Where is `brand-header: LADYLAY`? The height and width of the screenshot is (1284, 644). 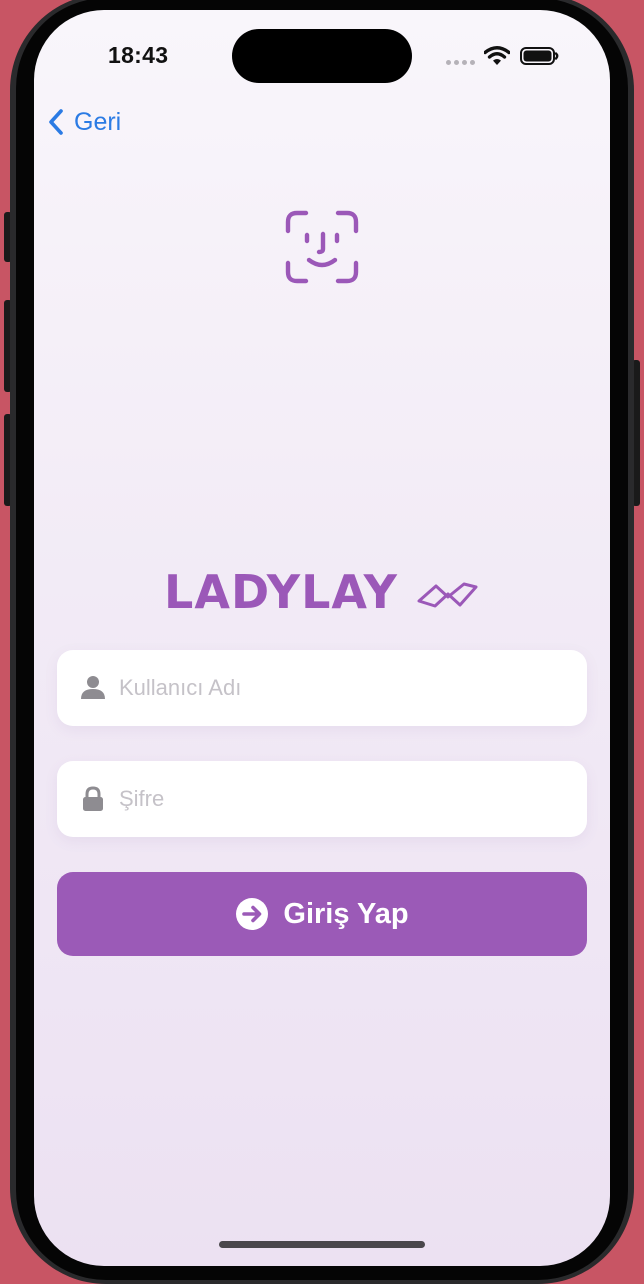 brand-header: LADYLAY is located at coordinates (322, 592).